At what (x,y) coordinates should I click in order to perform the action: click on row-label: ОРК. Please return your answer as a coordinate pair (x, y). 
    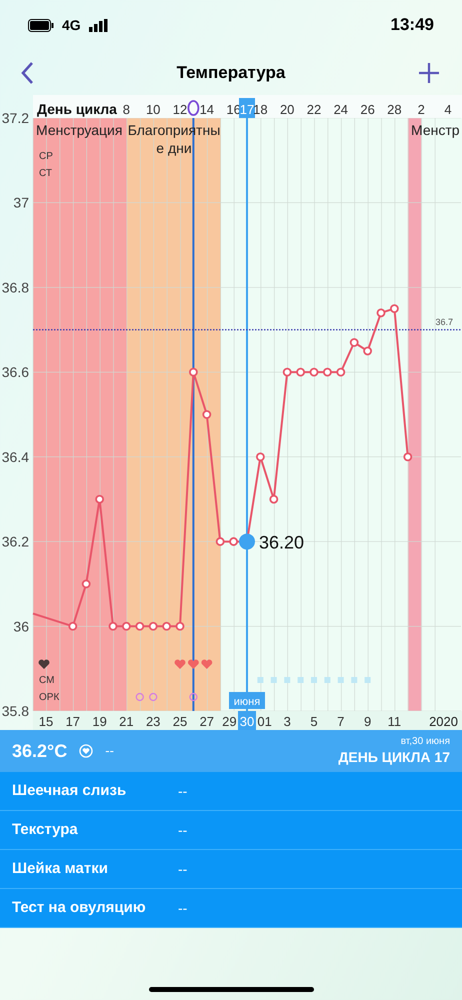
    Looking at the image, I should click on (49, 697).